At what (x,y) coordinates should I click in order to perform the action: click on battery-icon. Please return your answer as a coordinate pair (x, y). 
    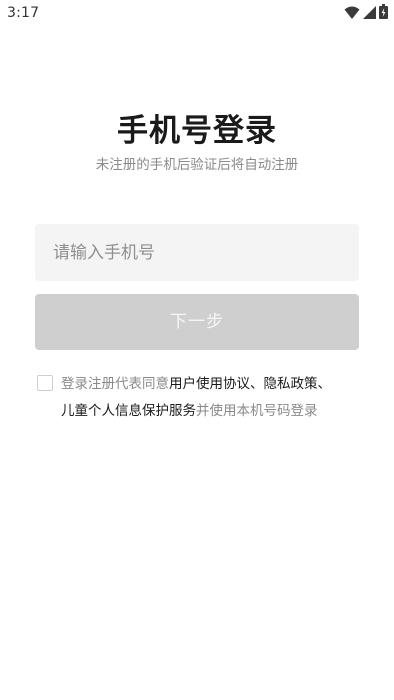
    Looking at the image, I should click on (383, 13).